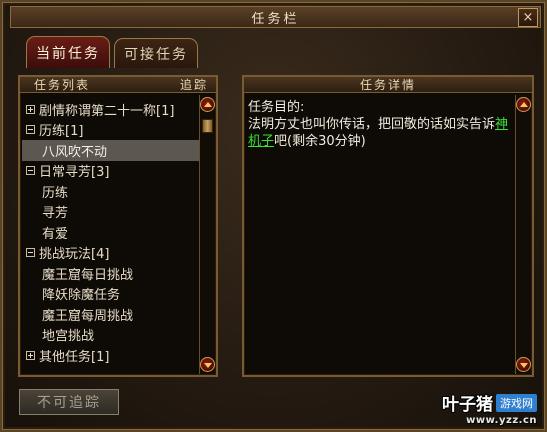 The height and width of the screenshot is (432, 547). Describe the element at coordinates (55, 234) in the screenshot. I see `task-label: 有爱` at that location.